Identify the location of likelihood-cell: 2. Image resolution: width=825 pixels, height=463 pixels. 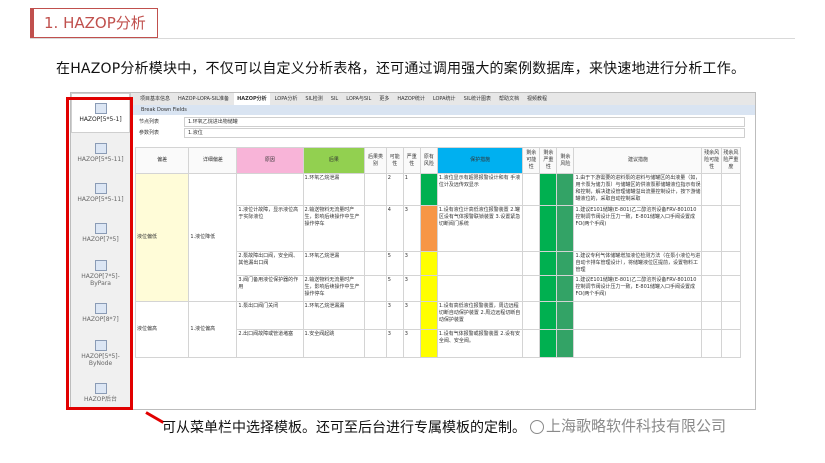
(394, 189).